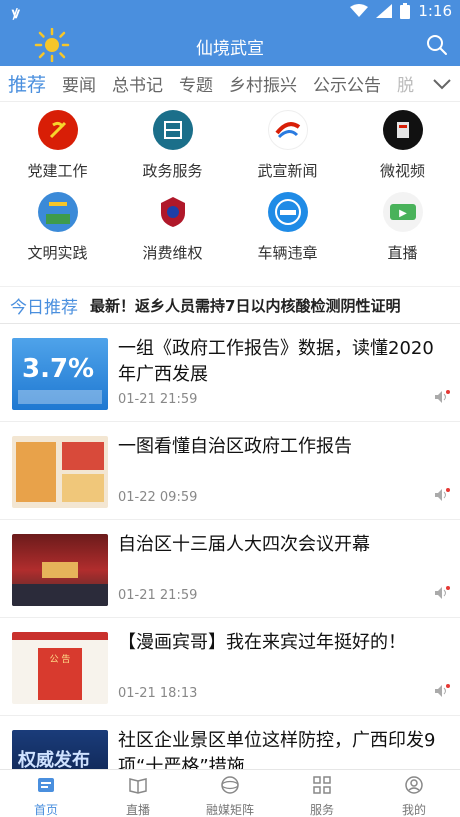 The height and width of the screenshot is (817, 460). Describe the element at coordinates (45, 810) in the screenshot. I see `nav-label: 首页` at that location.